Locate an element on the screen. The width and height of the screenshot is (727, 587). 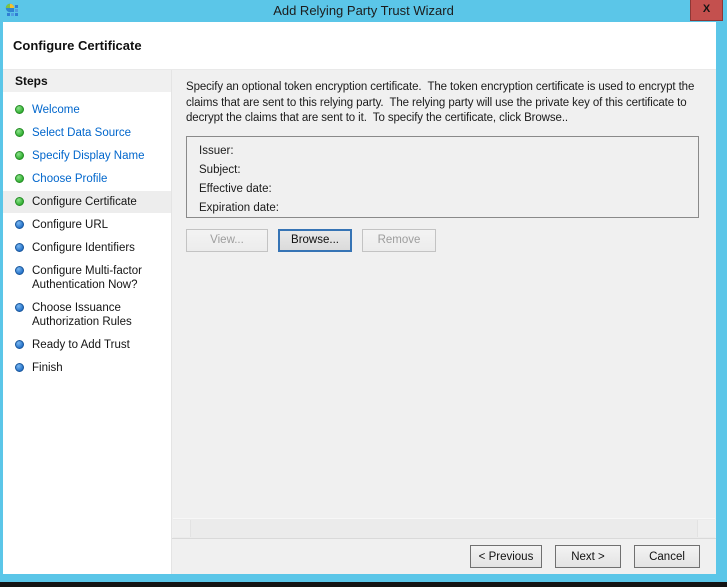
certificate-effective-date-label: Effective date: is located at coordinates (235, 189).